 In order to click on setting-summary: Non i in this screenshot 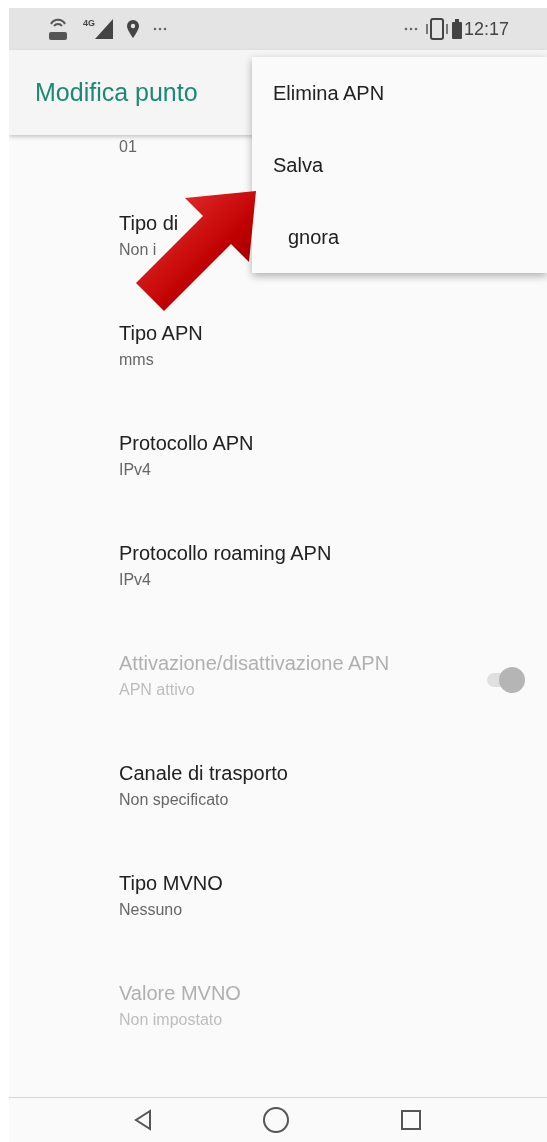, I will do `click(138, 250)`.